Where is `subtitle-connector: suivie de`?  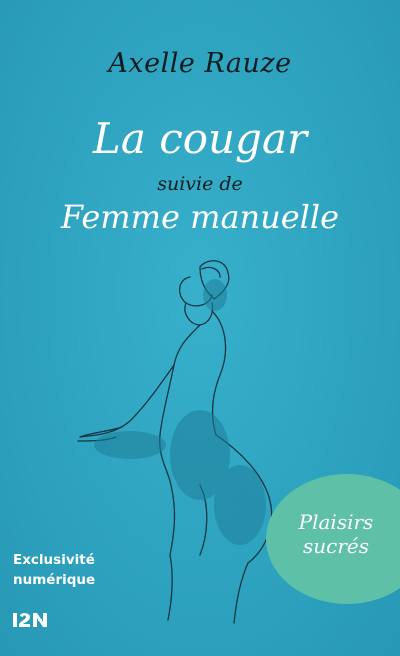 subtitle-connector: suivie de is located at coordinates (200, 184).